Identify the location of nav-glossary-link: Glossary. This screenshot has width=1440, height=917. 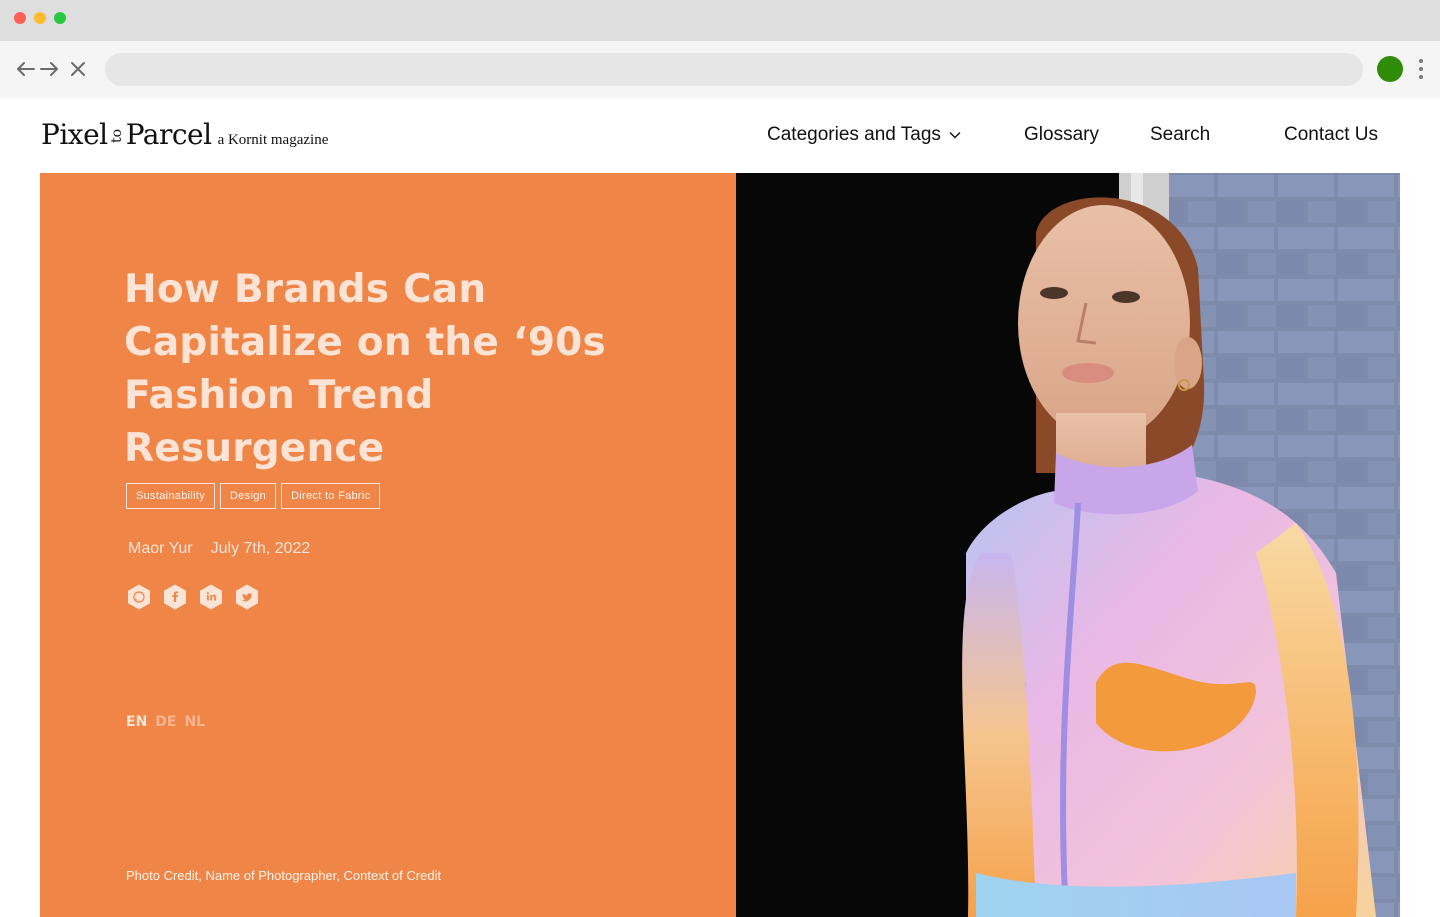
(1061, 135).